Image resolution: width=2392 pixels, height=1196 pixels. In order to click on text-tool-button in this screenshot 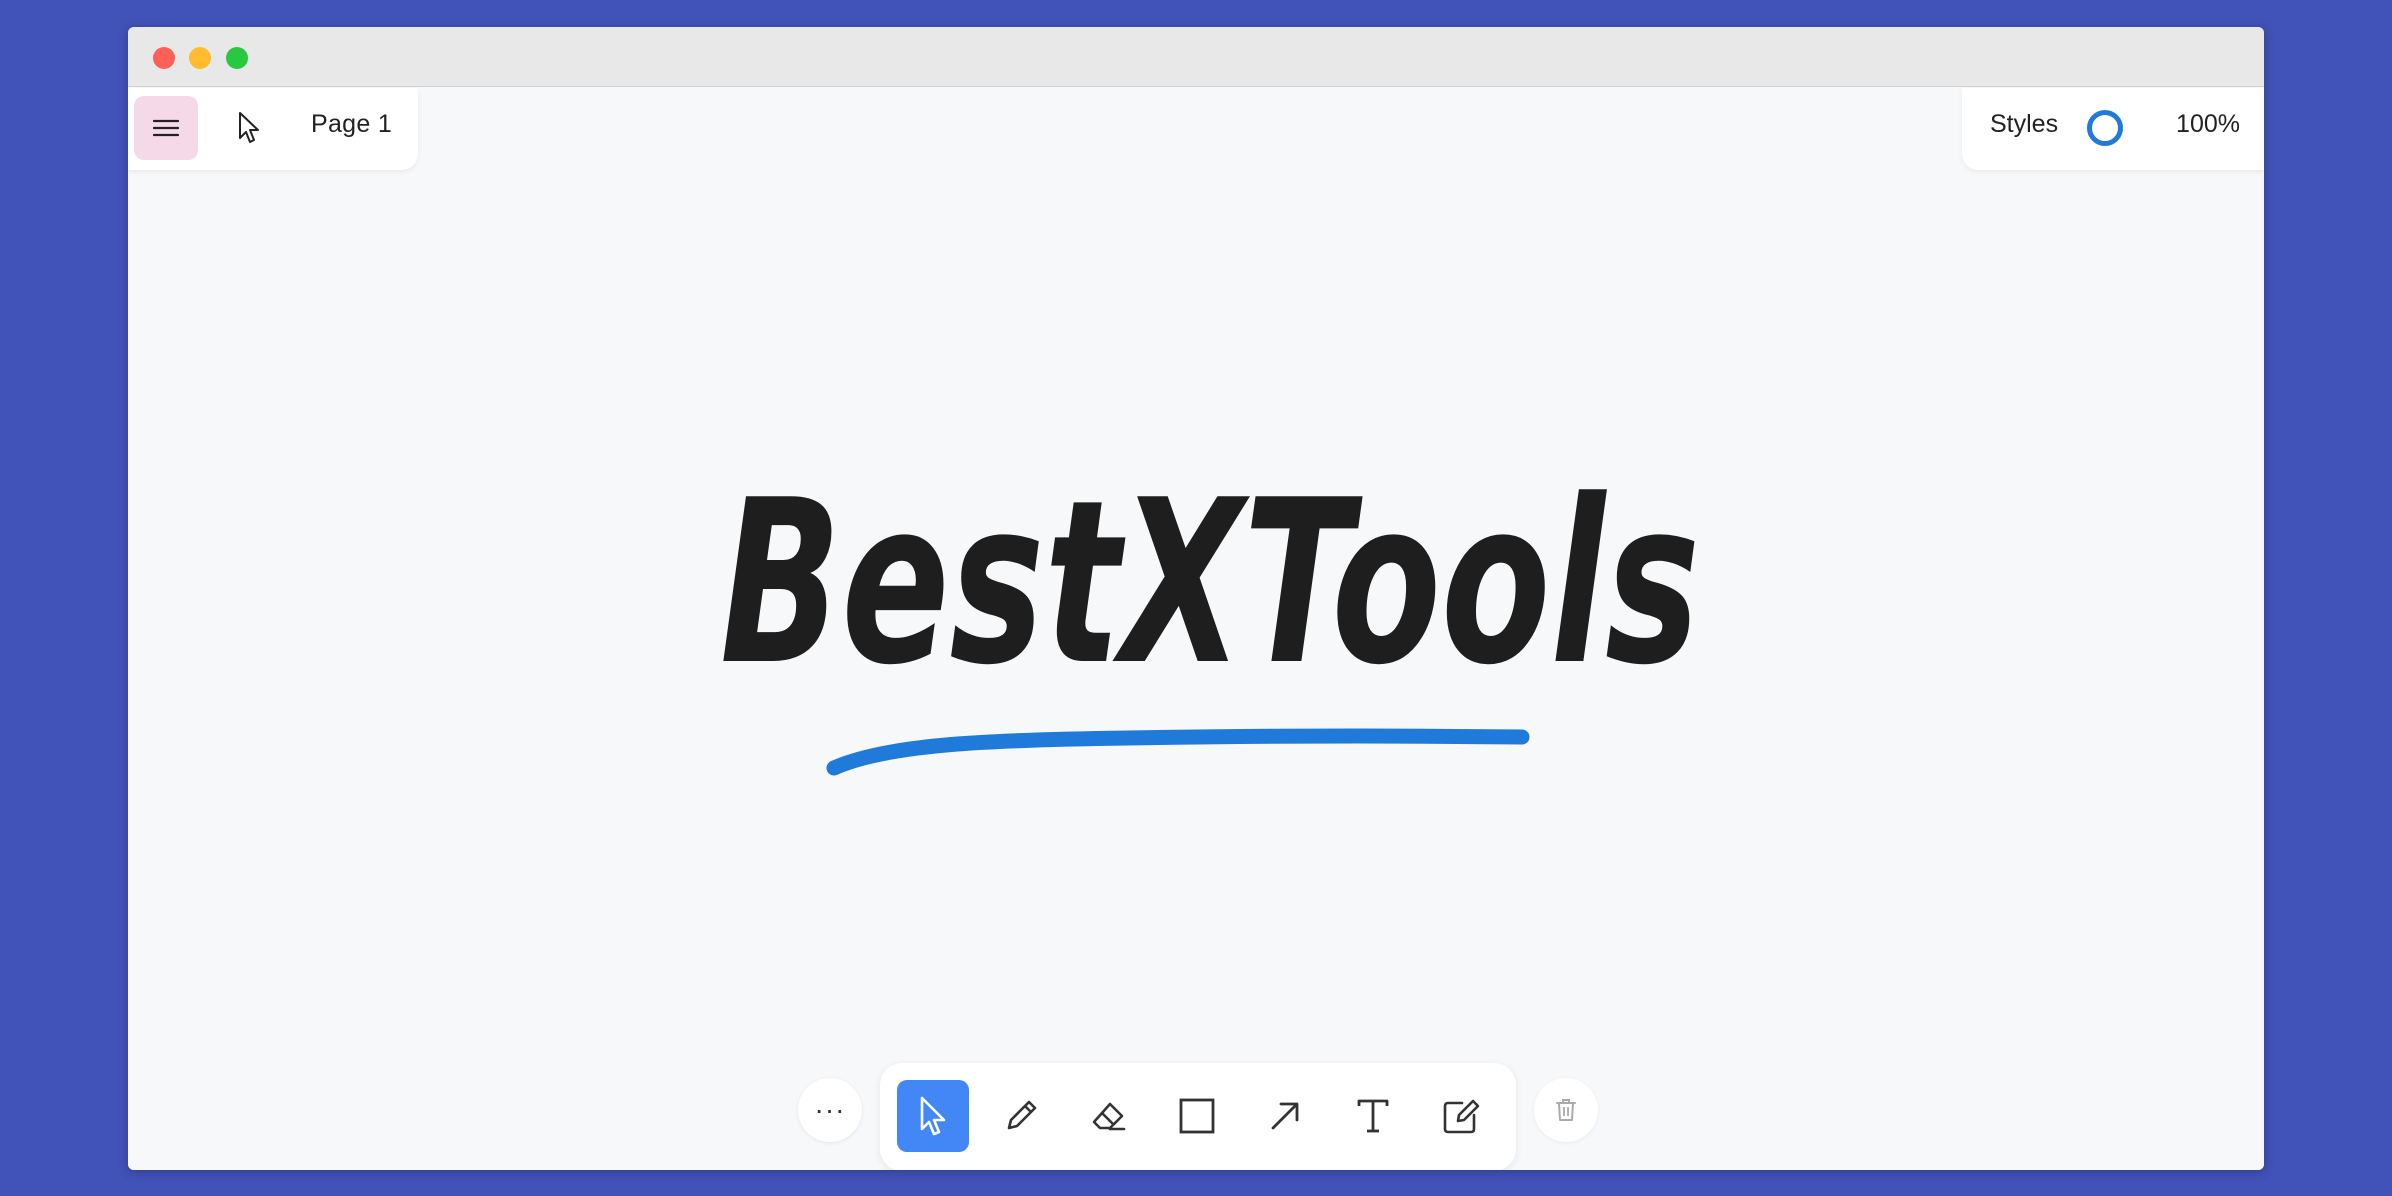, I will do `click(1373, 1116)`.